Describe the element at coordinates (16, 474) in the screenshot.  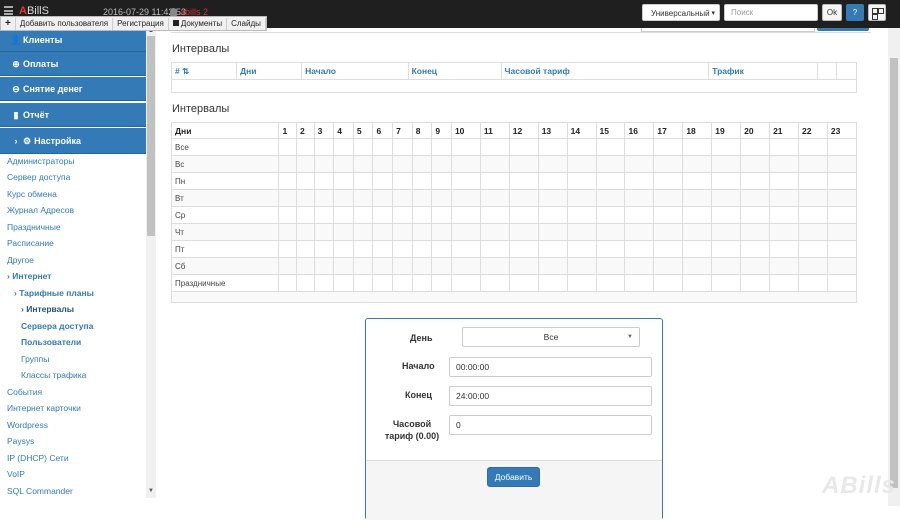
I see `sidebar-sub-voip: VoIP` at that location.